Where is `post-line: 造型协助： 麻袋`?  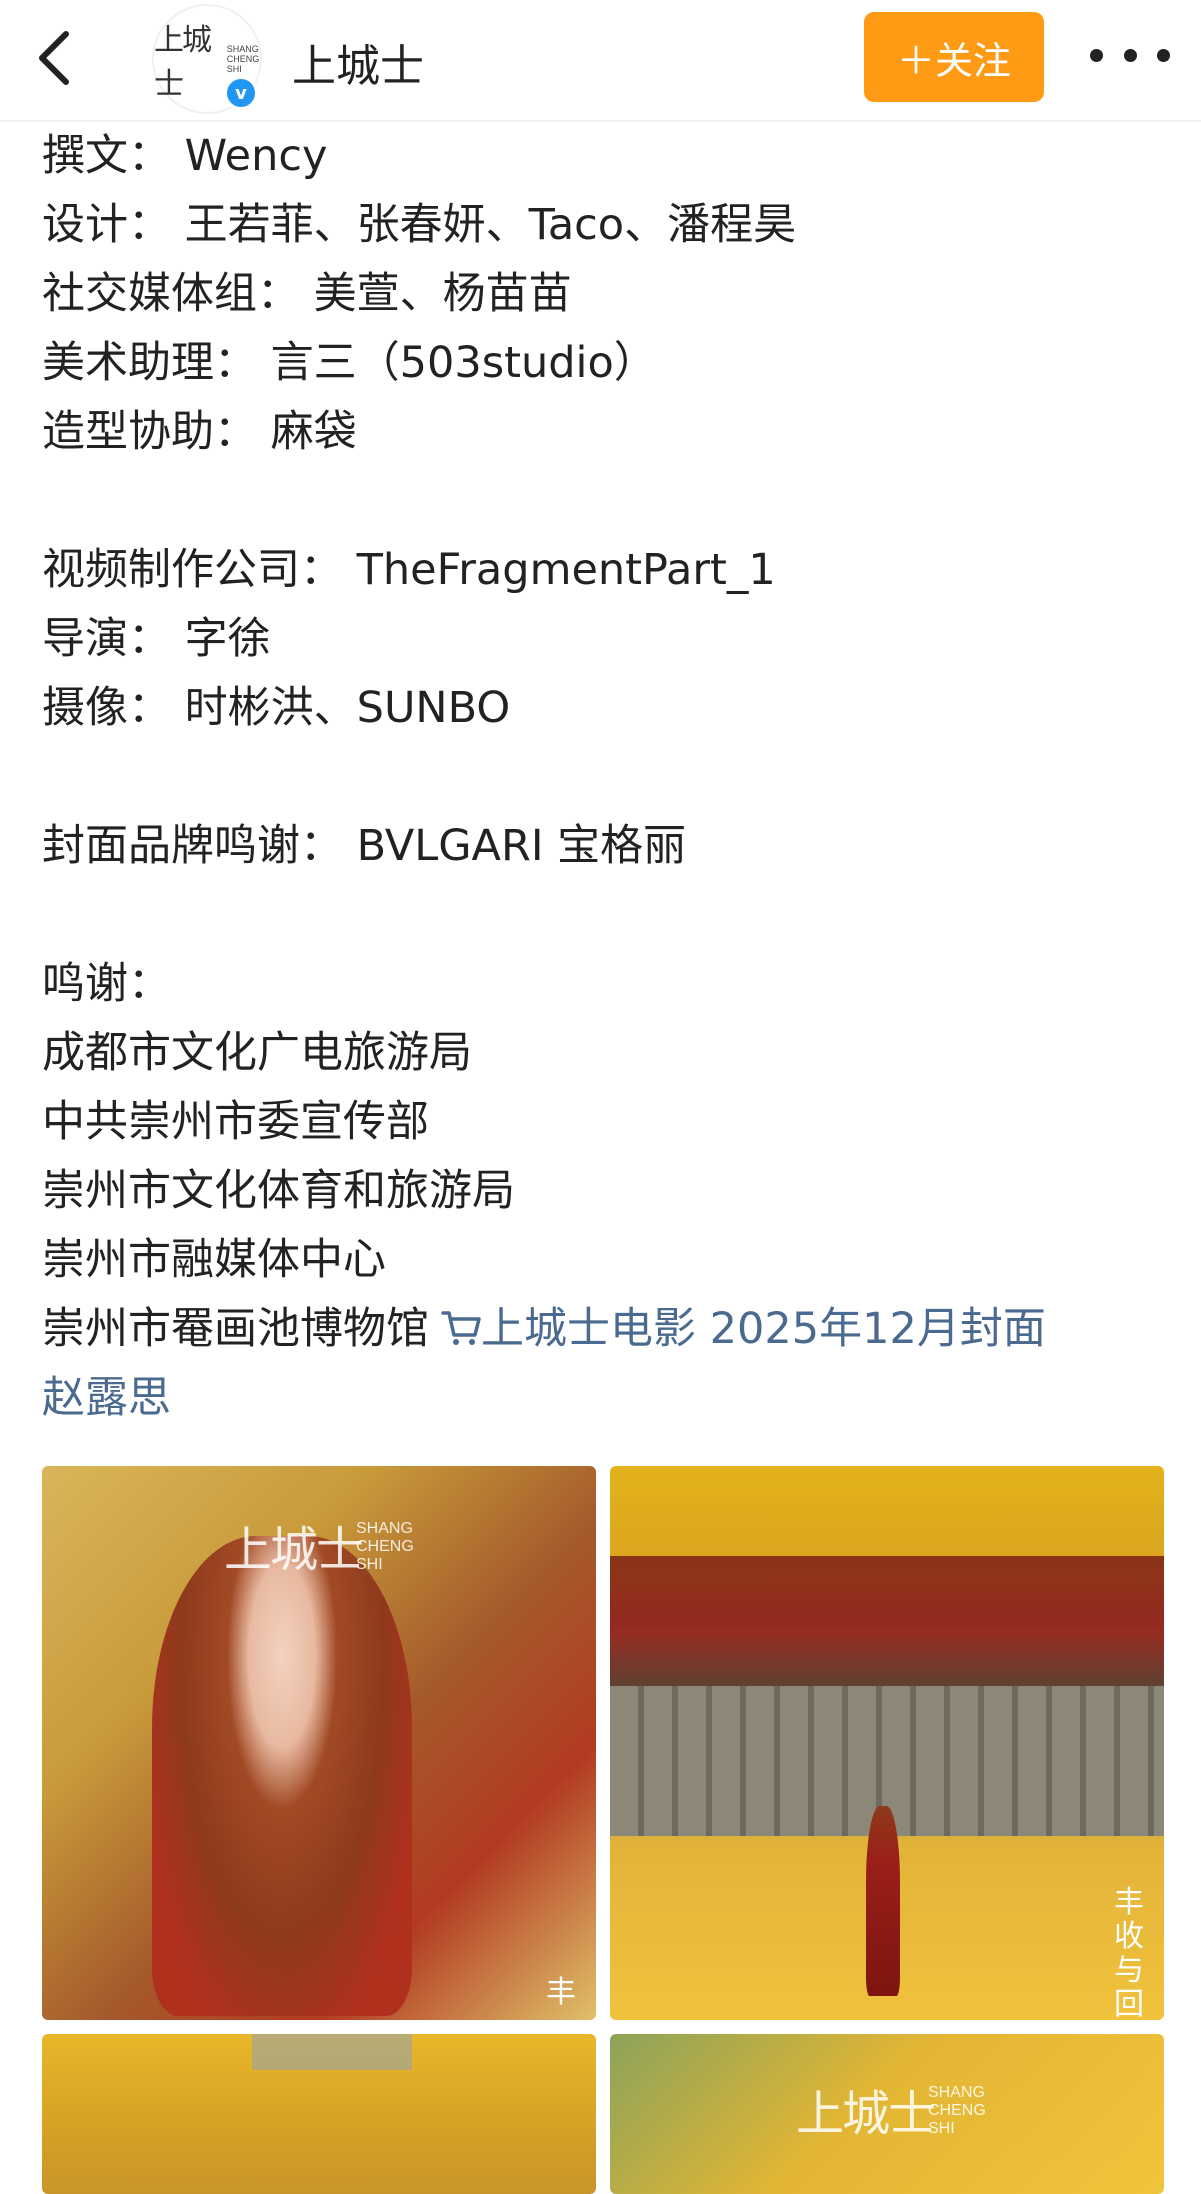 post-line: 造型协助： 麻袋 is located at coordinates (199, 432).